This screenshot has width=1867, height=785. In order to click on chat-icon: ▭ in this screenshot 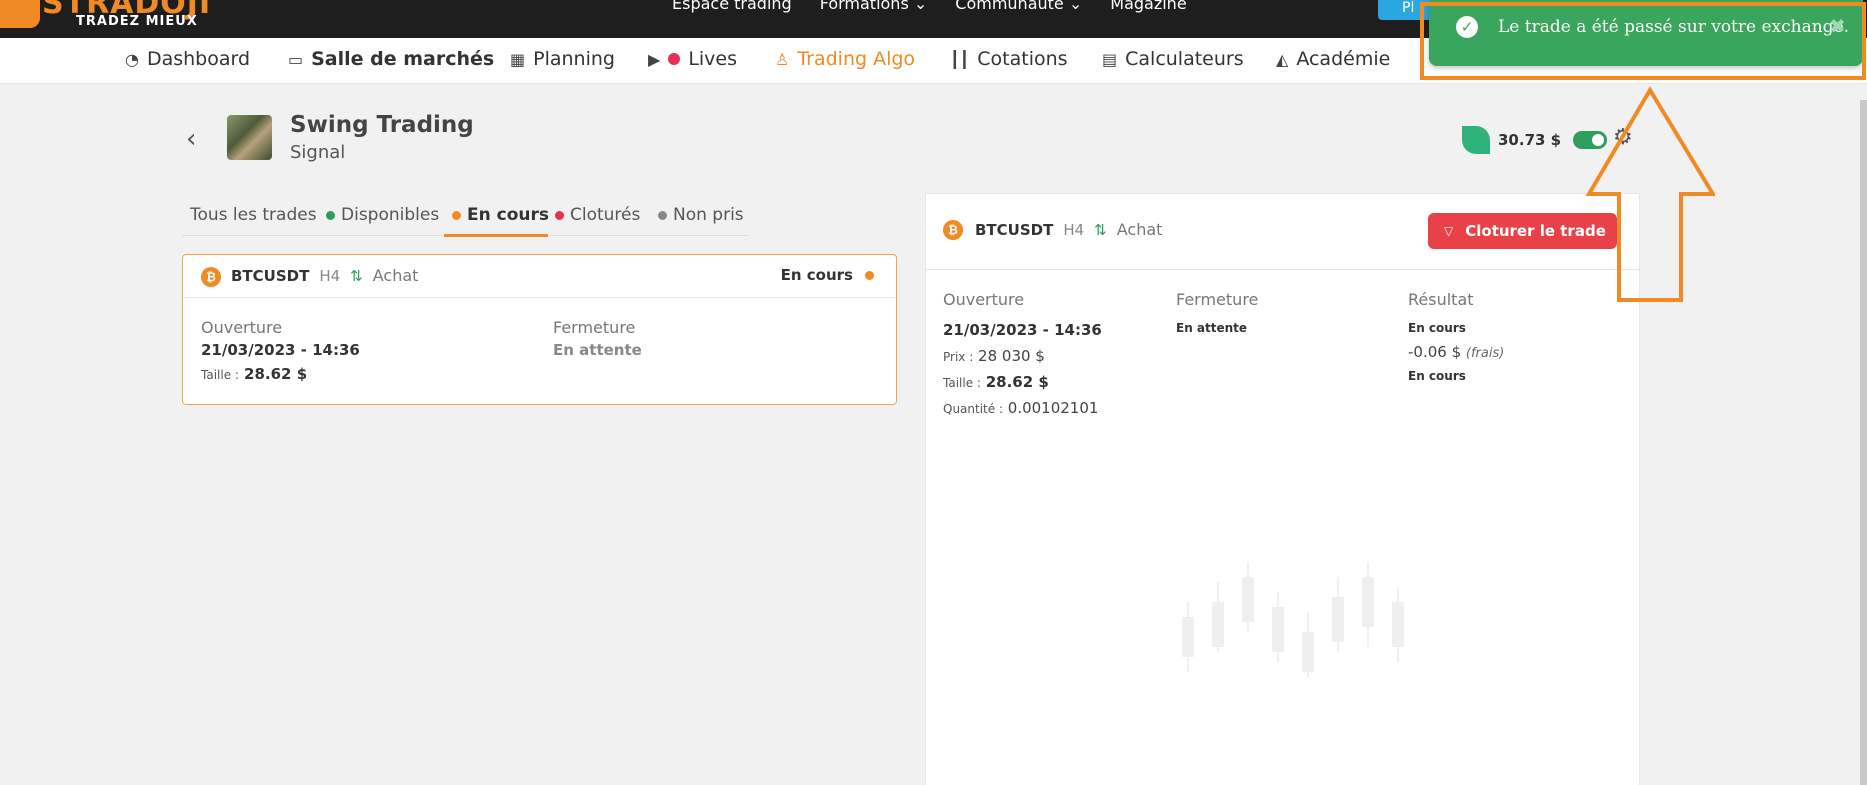, I will do `click(296, 59)`.